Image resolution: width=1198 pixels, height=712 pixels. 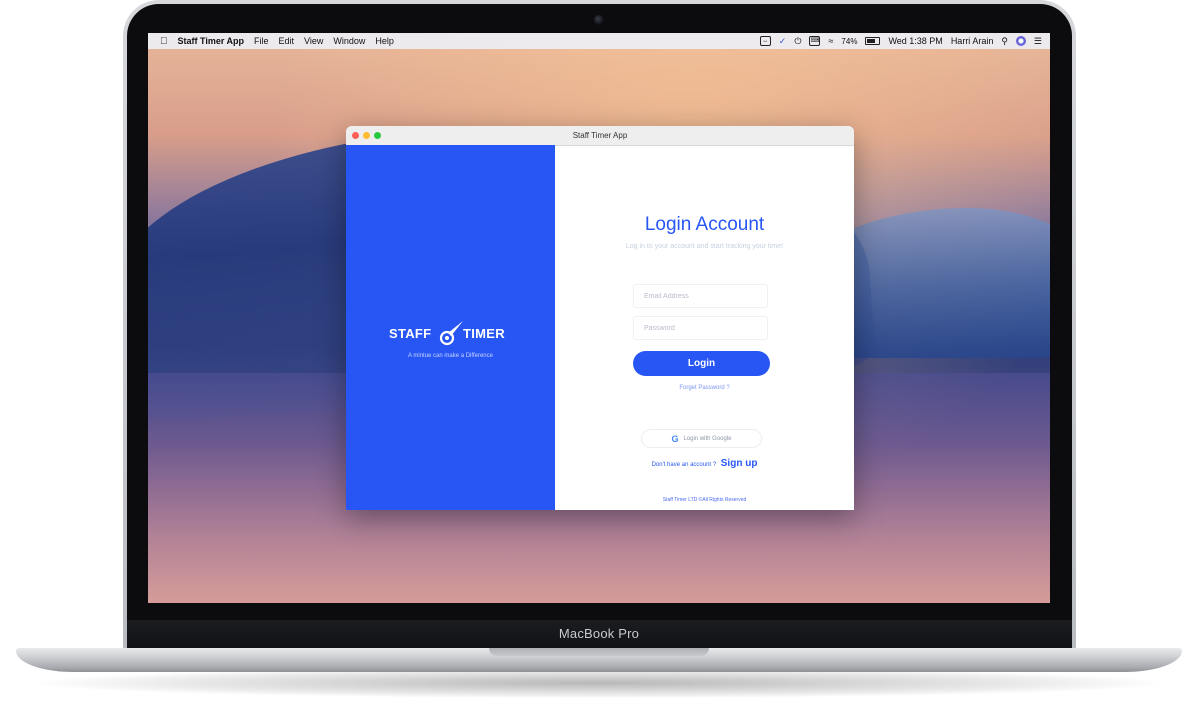 What do you see at coordinates (849, 41) in the screenshot?
I see `battery-percent: 74%` at bounding box center [849, 41].